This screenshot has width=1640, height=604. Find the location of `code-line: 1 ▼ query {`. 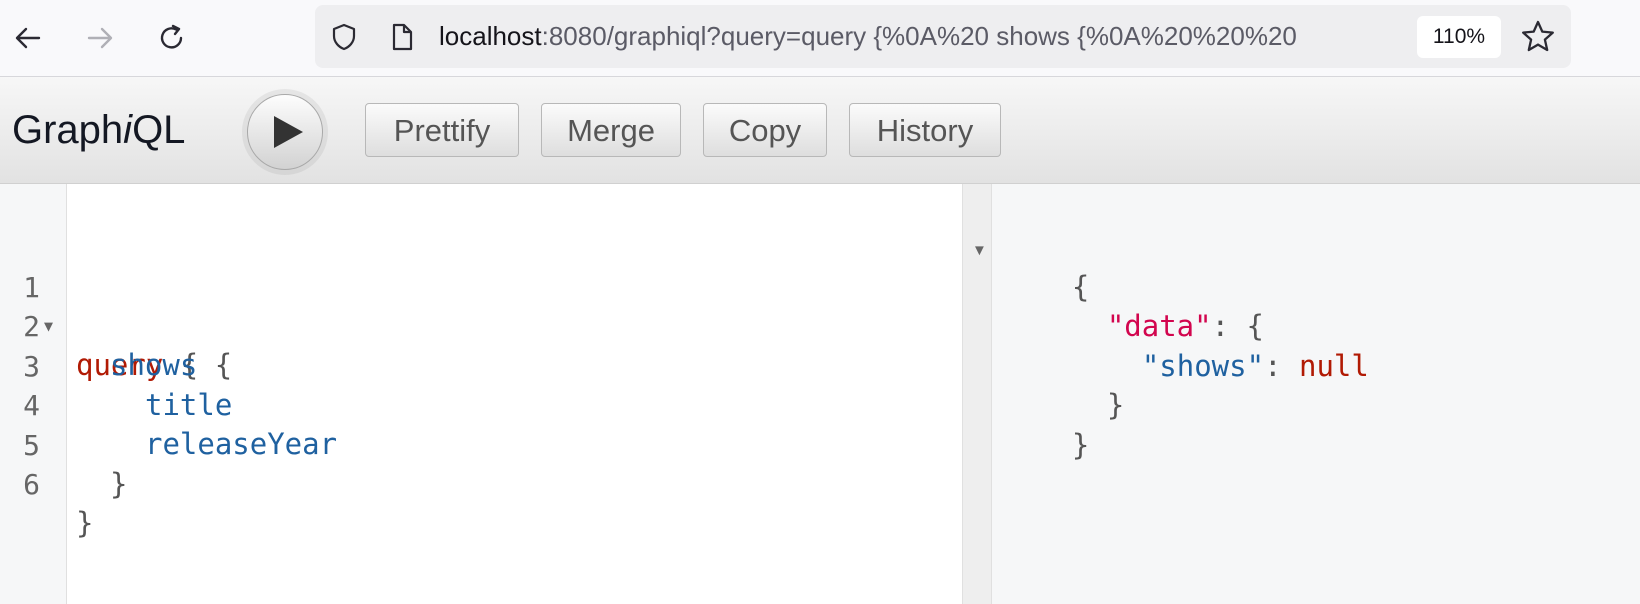

code-line: 1 ▼ query { is located at coordinates (450, 305).